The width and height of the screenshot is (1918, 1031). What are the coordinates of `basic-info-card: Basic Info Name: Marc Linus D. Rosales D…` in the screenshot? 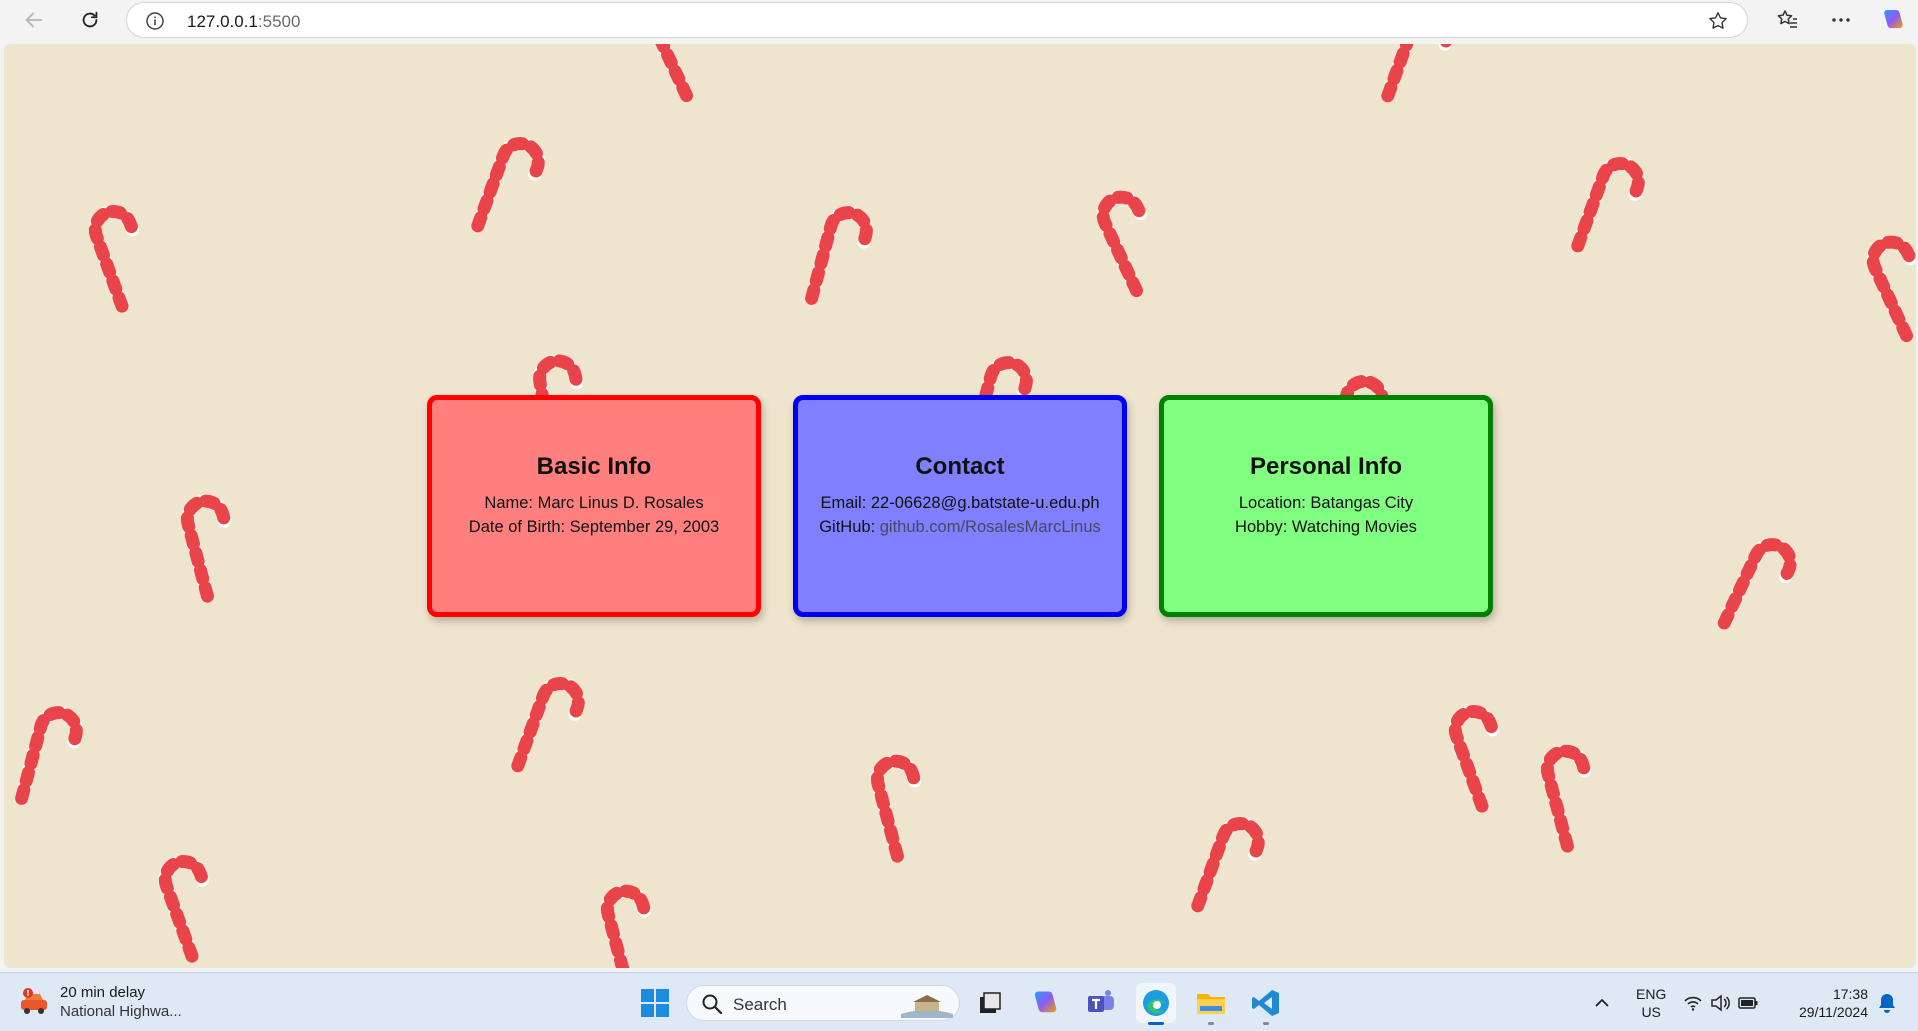 It's located at (594, 506).